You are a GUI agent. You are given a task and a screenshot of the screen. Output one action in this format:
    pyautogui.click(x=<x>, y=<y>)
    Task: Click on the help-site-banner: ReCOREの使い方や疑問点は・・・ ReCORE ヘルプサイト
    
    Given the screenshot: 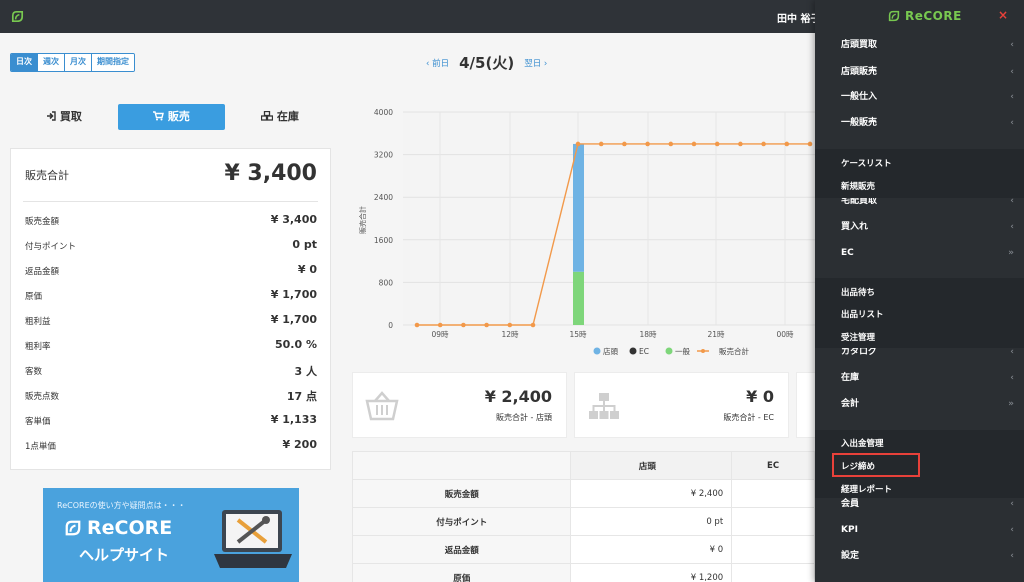 What is the action you would take?
    pyautogui.click(x=171, y=535)
    